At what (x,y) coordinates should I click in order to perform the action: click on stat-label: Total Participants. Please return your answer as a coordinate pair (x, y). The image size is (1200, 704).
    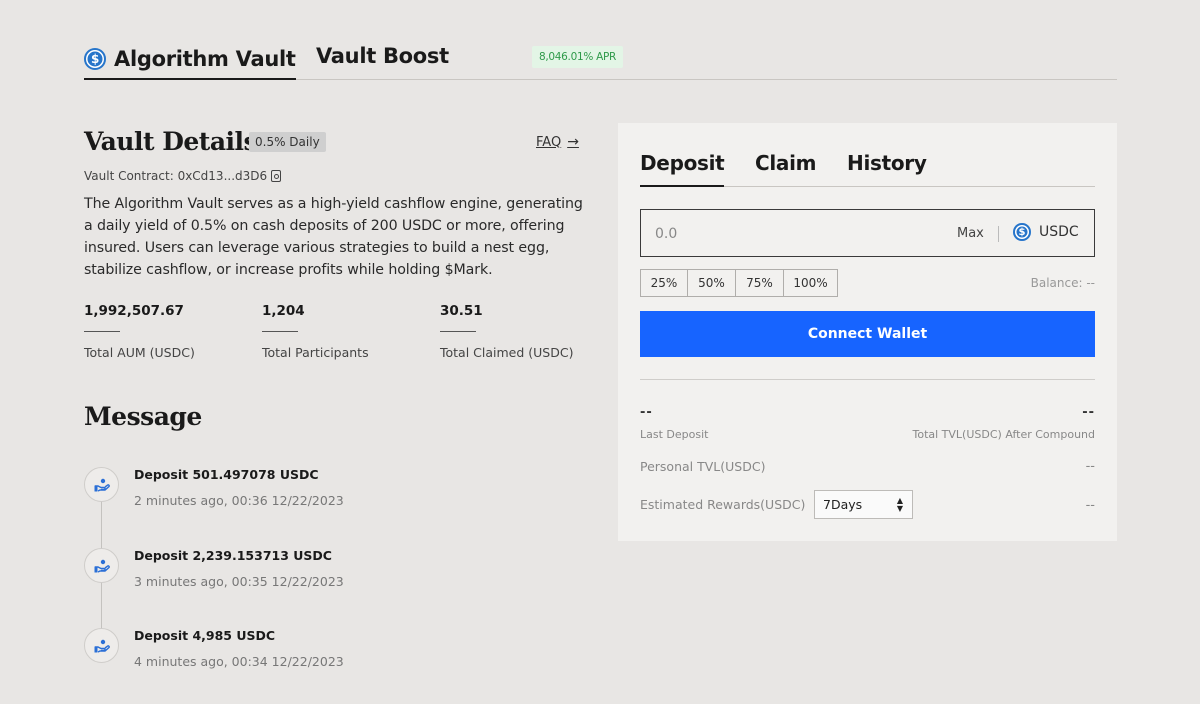
    Looking at the image, I should click on (315, 352).